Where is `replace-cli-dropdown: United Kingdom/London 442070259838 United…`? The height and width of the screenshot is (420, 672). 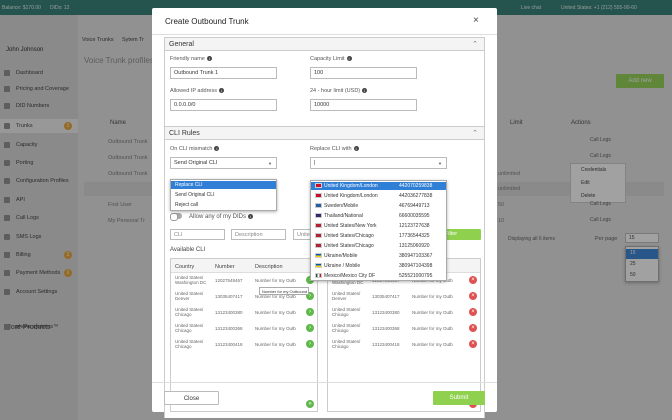
replace-cli-dropdown: United Kingdom/London 442070259838 United… is located at coordinates (378, 230).